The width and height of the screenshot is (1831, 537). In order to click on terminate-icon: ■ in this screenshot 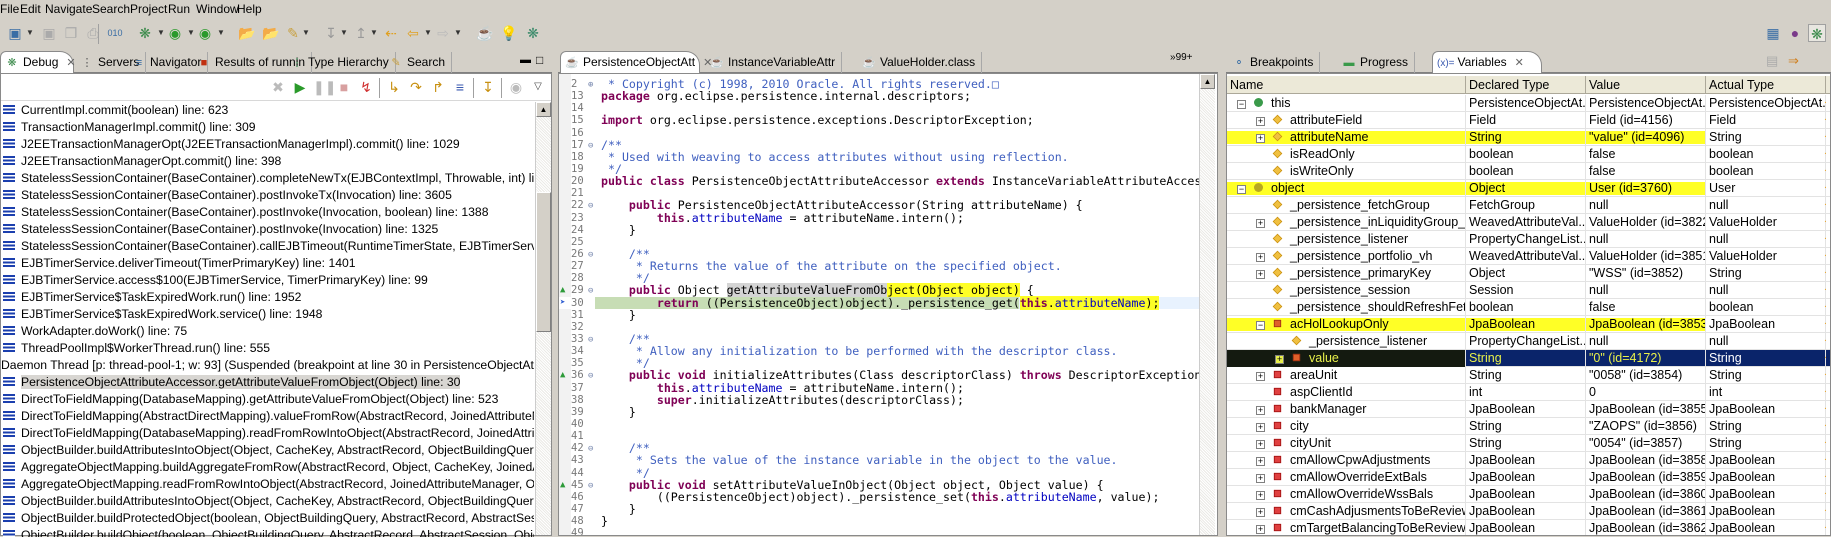, I will do `click(344, 87)`.